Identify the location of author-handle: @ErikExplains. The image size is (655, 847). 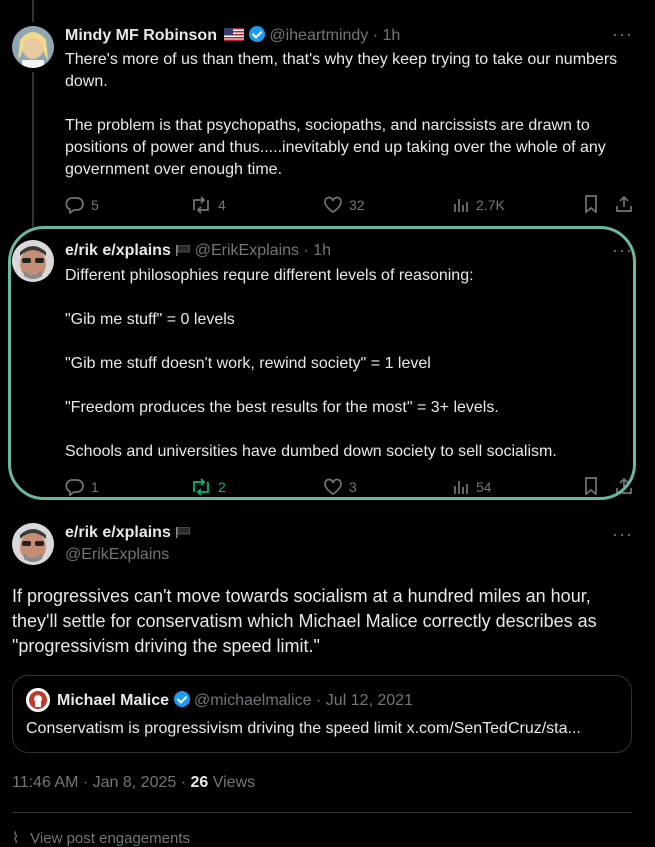
(117, 555).